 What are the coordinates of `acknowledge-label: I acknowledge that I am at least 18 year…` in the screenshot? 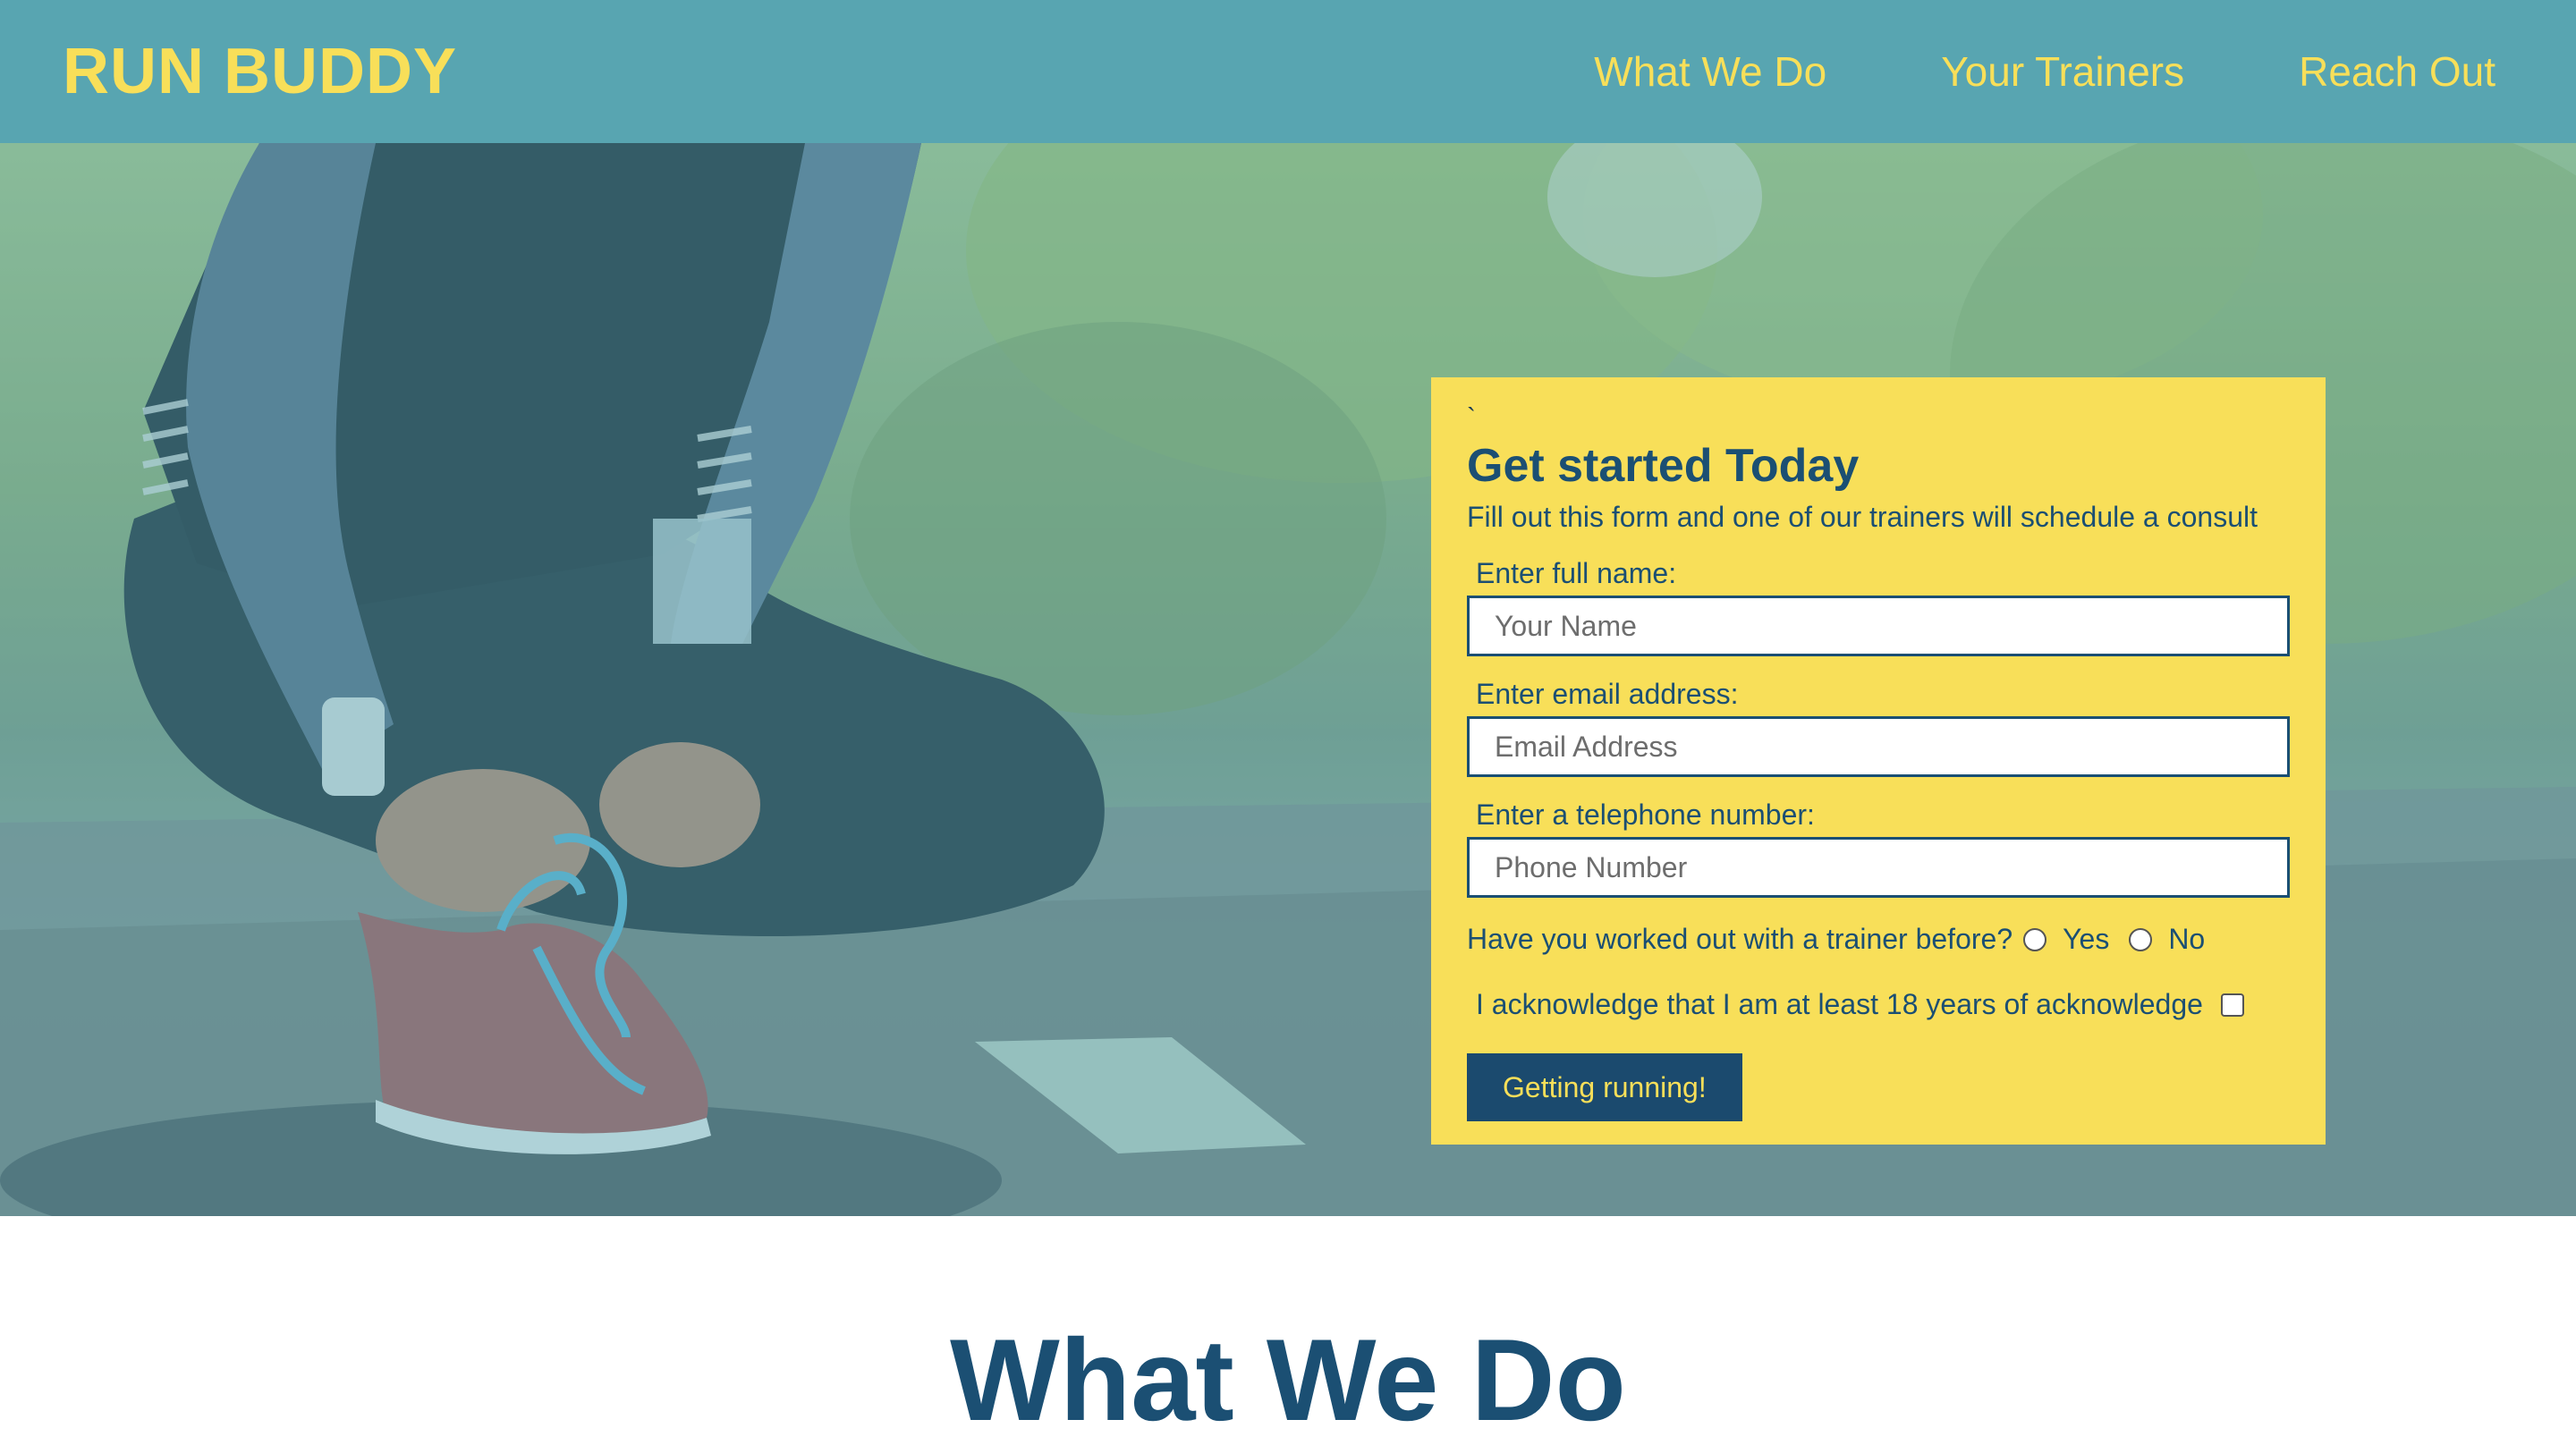 It's located at (1839, 1004).